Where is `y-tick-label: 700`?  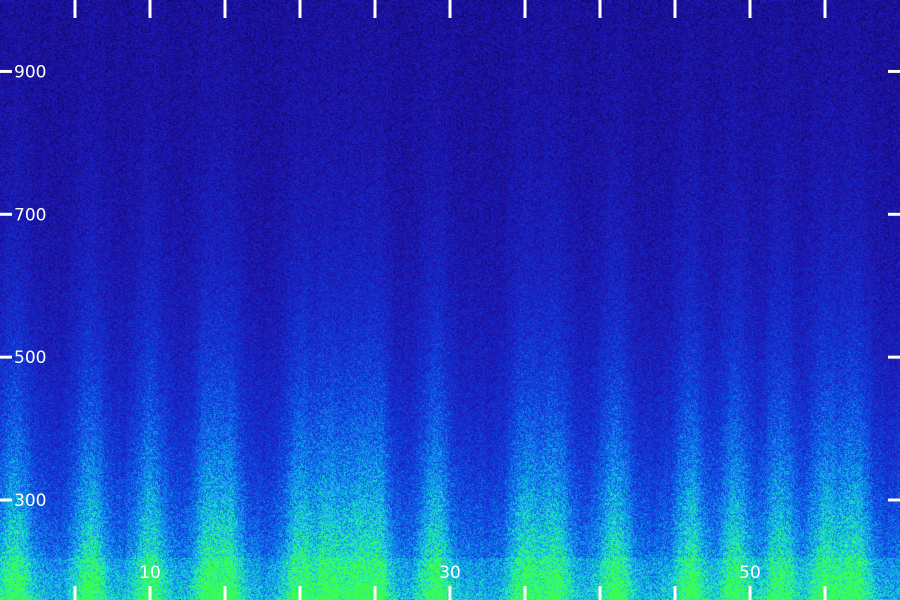
y-tick-label: 700 is located at coordinates (30, 215).